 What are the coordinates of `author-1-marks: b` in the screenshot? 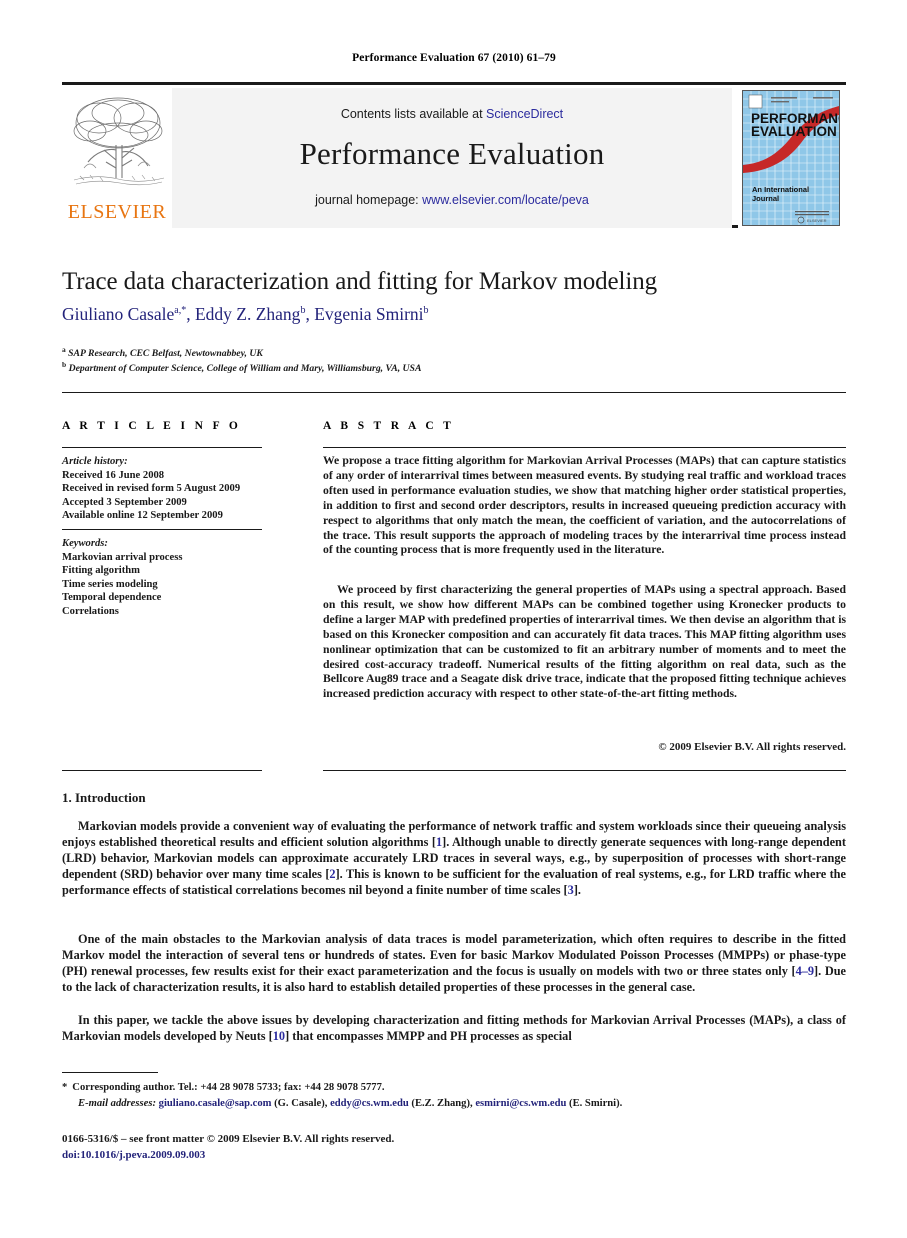 It's located at (303, 311).